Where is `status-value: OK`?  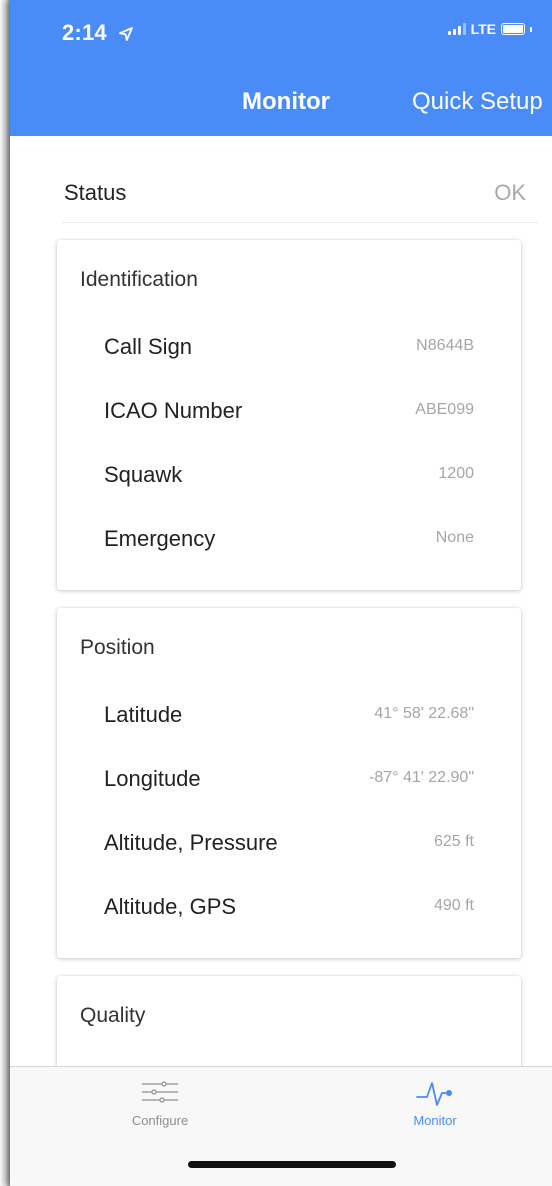
status-value: OK is located at coordinates (510, 192).